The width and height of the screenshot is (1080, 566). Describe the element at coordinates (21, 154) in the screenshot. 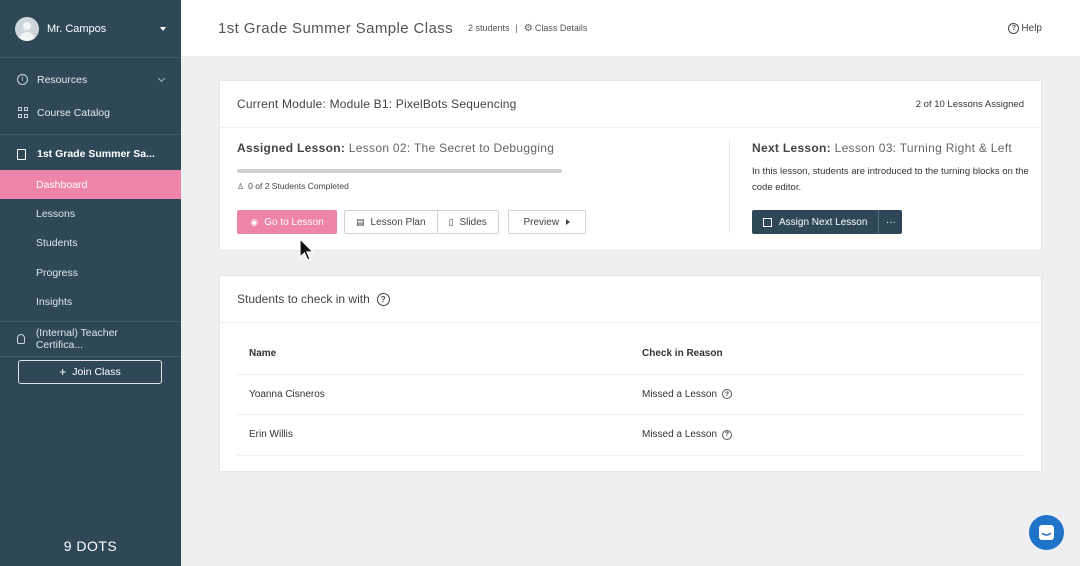

I see `book-icon` at that location.